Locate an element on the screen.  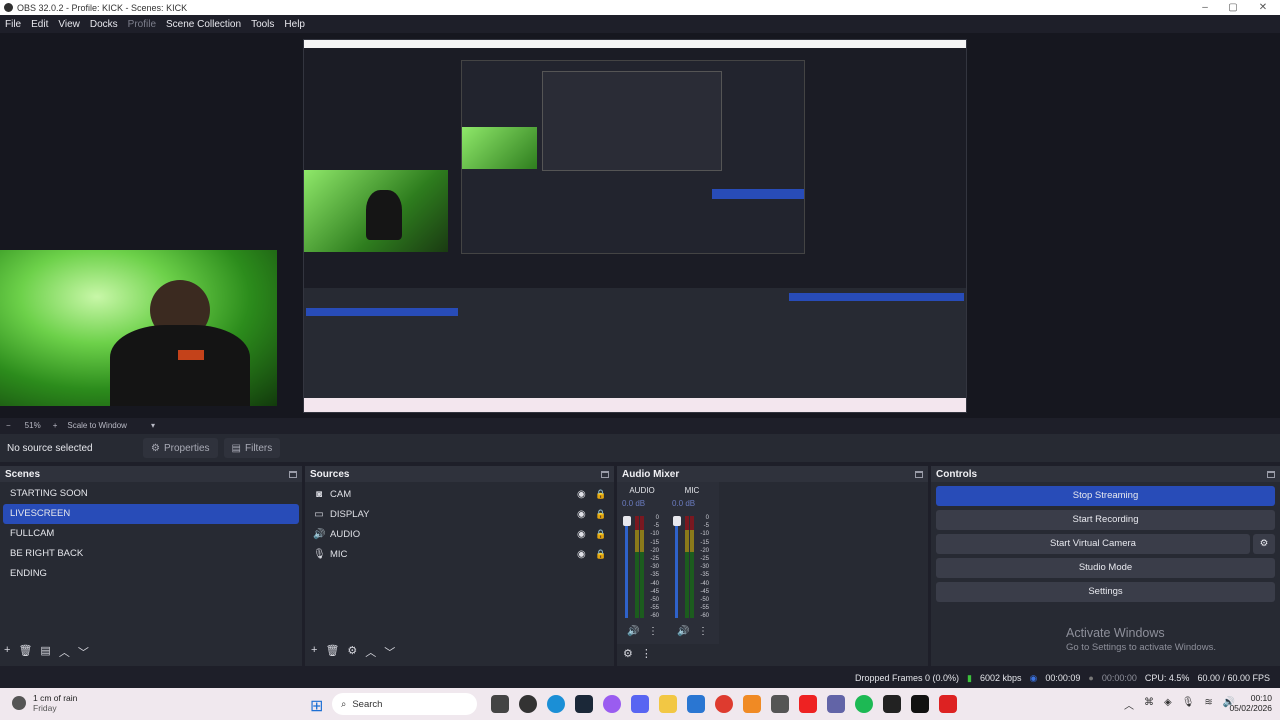
menu-file: File is located at coordinates (13, 24).